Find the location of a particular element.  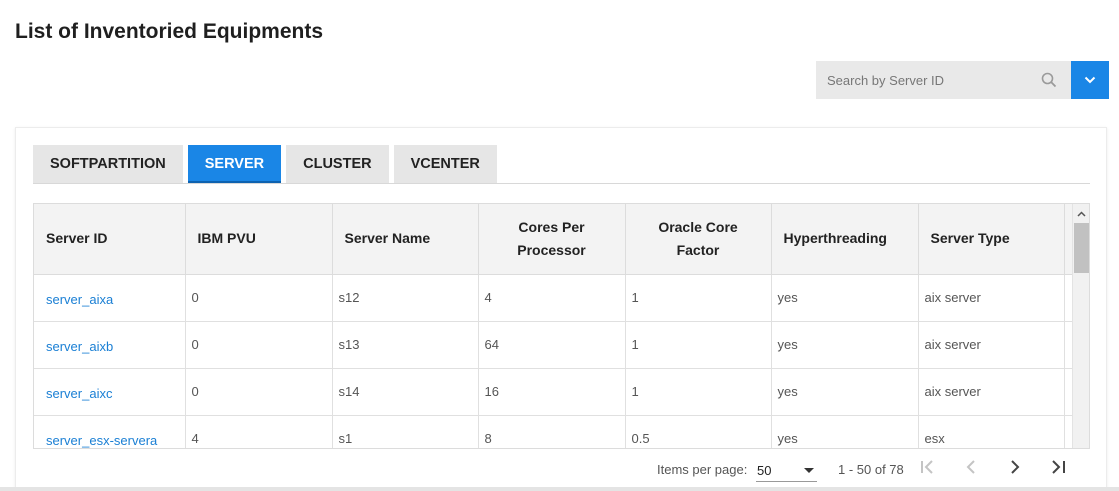

search-input is located at coordinates (921, 80).